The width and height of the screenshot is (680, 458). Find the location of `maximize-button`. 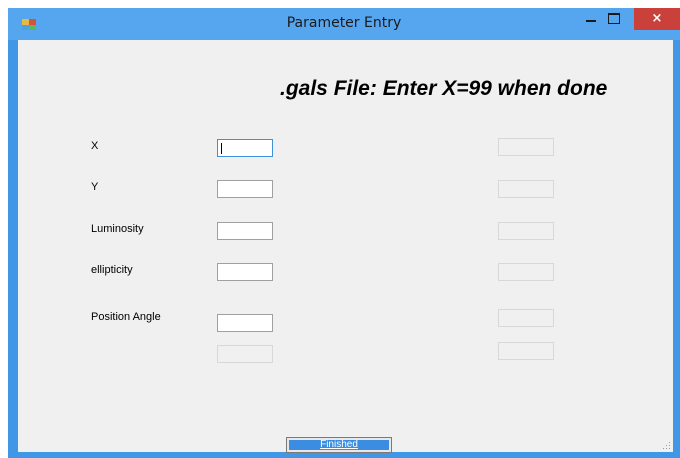

maximize-button is located at coordinates (614, 18).